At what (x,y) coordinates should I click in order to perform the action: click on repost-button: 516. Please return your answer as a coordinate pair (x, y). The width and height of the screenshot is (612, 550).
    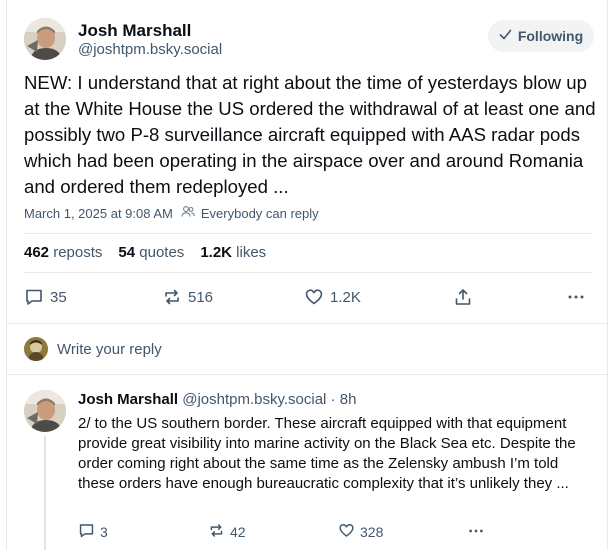
    Looking at the image, I should click on (187, 297).